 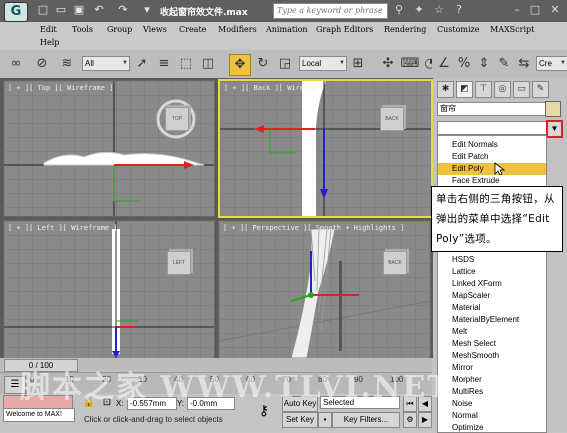 What do you see at coordinates (512, 29) in the screenshot?
I see `menu-maxscript: MAXScript` at bounding box center [512, 29].